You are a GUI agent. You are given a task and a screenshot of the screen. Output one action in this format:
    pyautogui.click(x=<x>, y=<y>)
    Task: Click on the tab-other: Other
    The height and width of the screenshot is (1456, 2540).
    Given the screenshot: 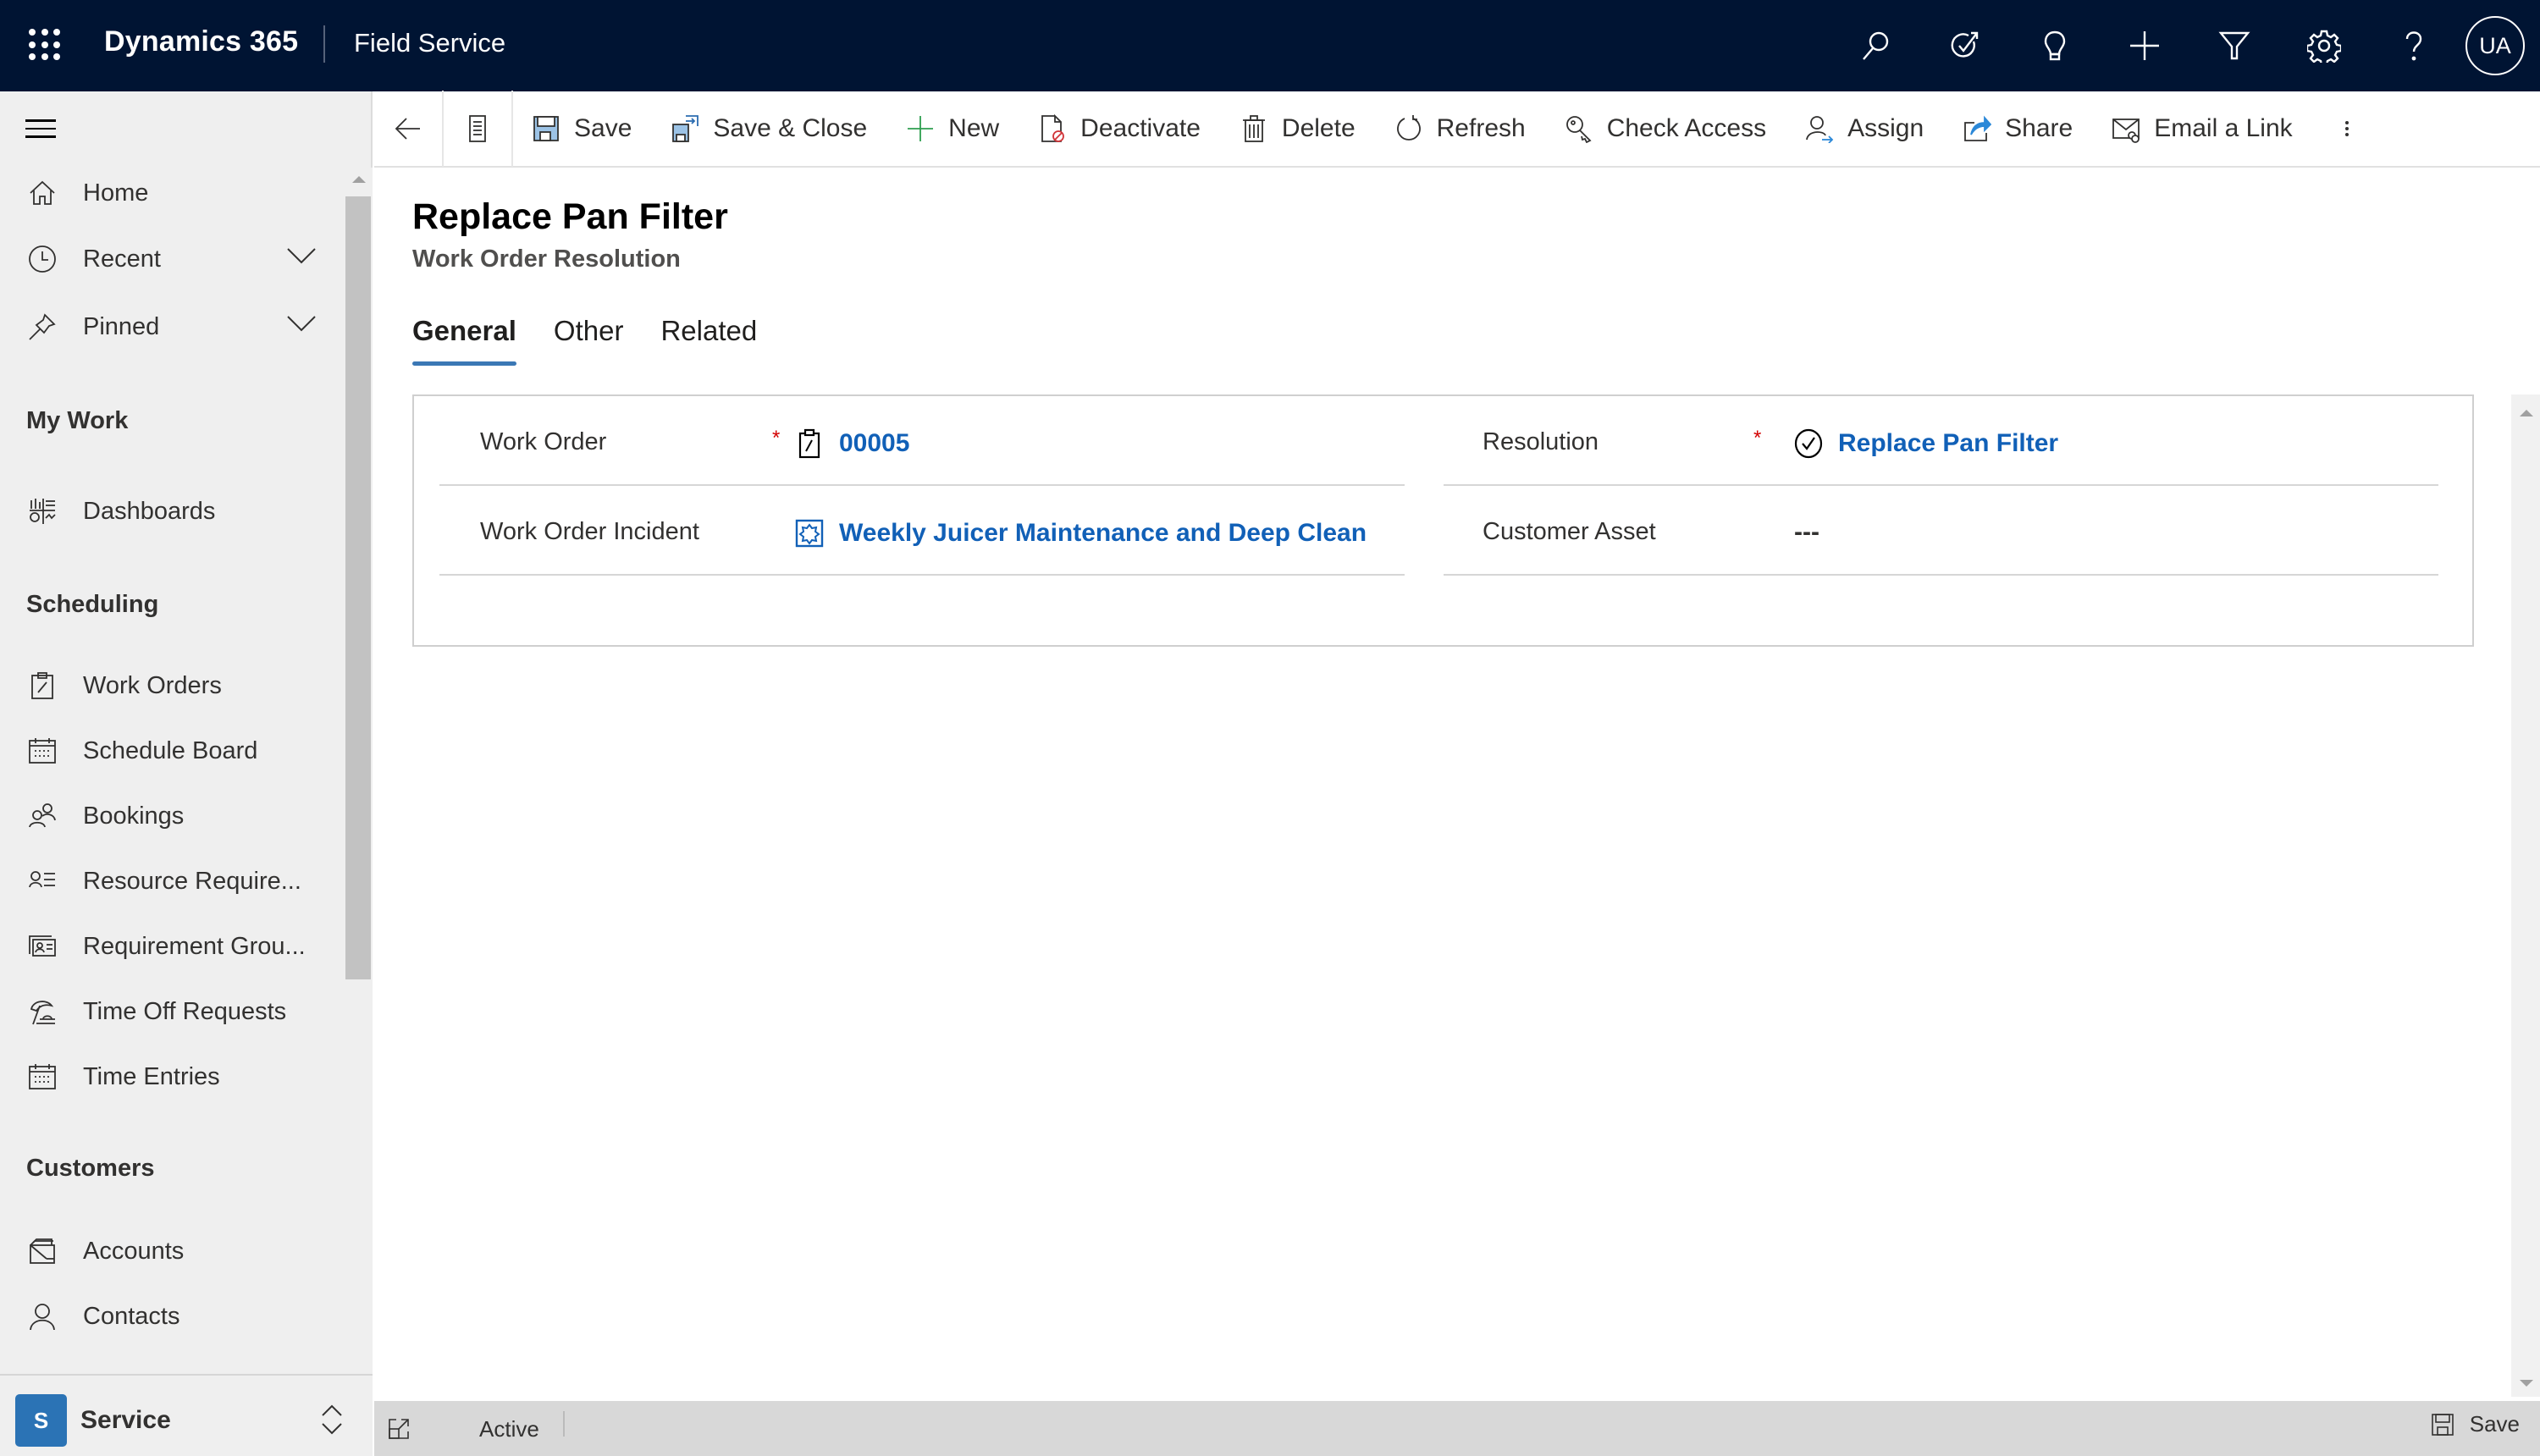 What is the action you would take?
    pyautogui.click(x=589, y=340)
    